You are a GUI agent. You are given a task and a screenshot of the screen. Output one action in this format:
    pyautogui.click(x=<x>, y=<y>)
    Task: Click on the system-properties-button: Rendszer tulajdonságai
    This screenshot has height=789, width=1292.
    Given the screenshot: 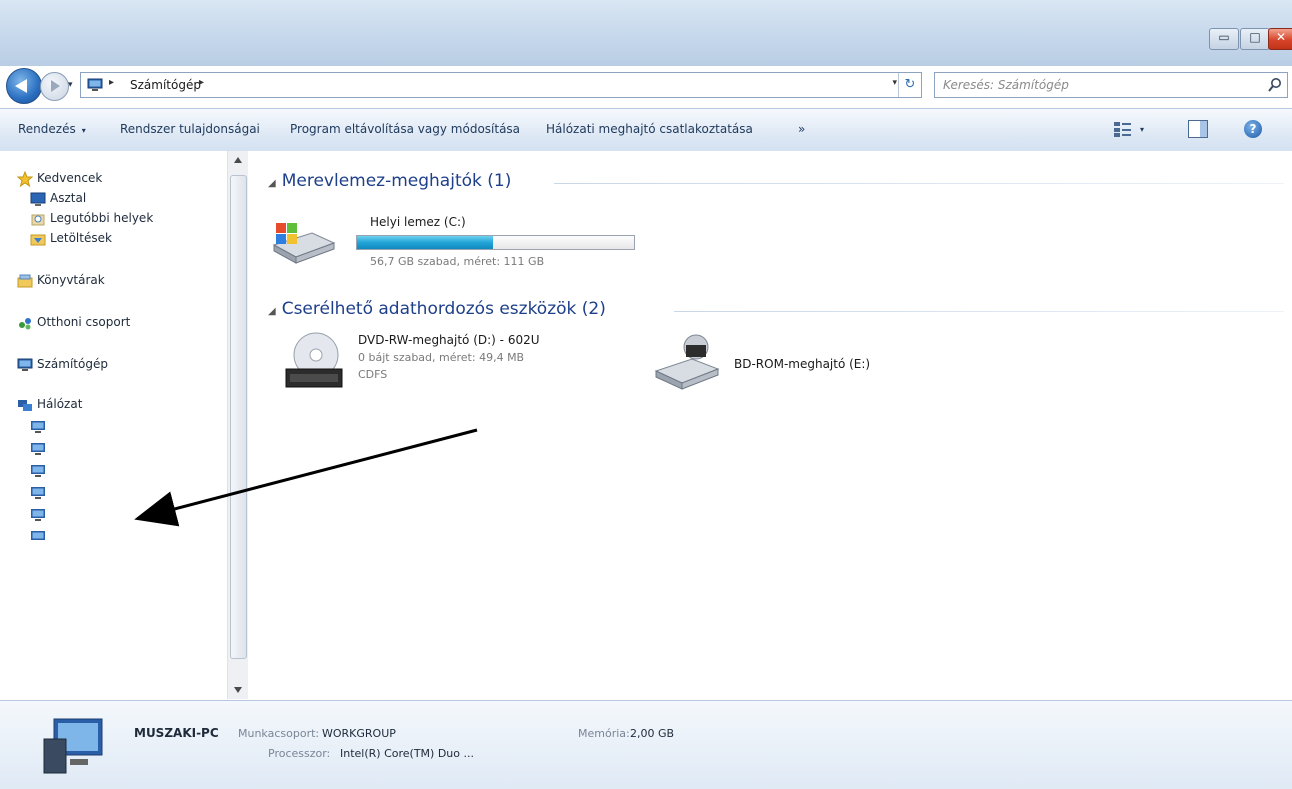 What is the action you would take?
    pyautogui.click(x=190, y=129)
    